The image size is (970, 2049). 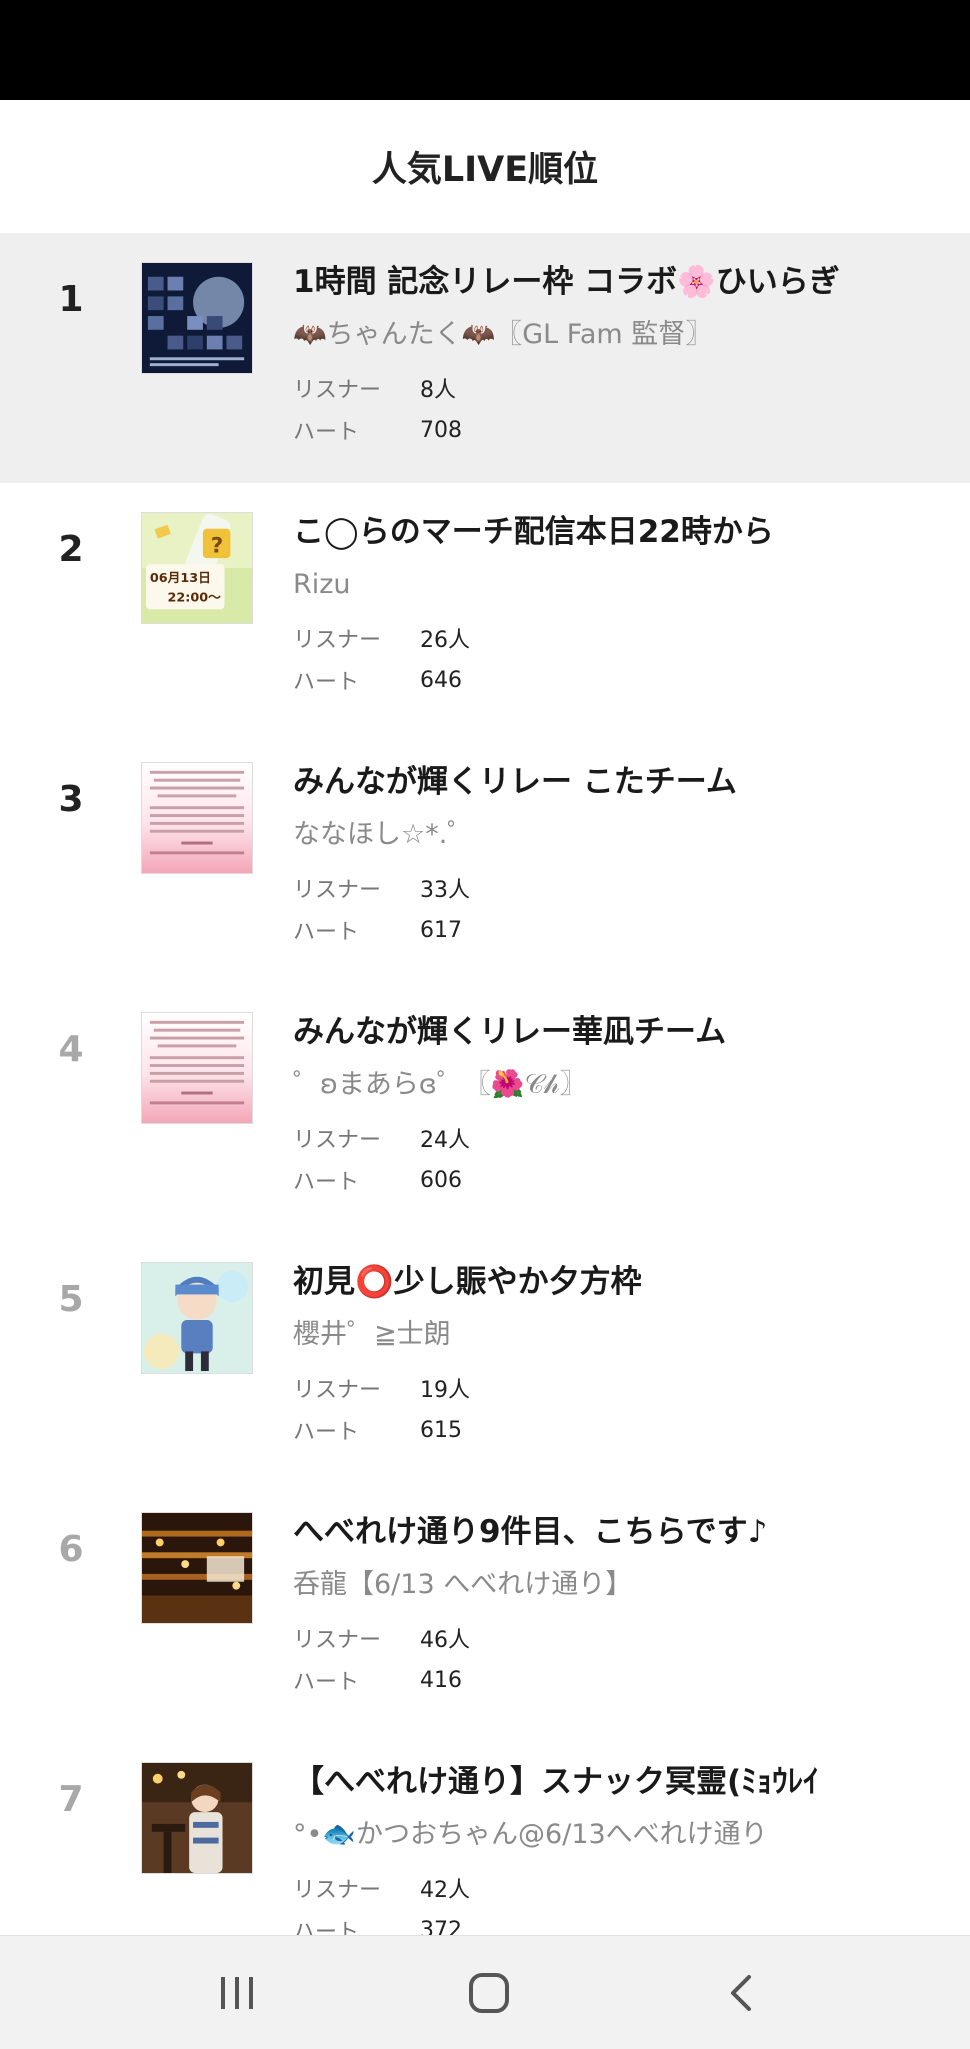 What do you see at coordinates (623, 1159) in the screenshot?
I see `stream-stats: リスナー 24人 ハート 606` at bounding box center [623, 1159].